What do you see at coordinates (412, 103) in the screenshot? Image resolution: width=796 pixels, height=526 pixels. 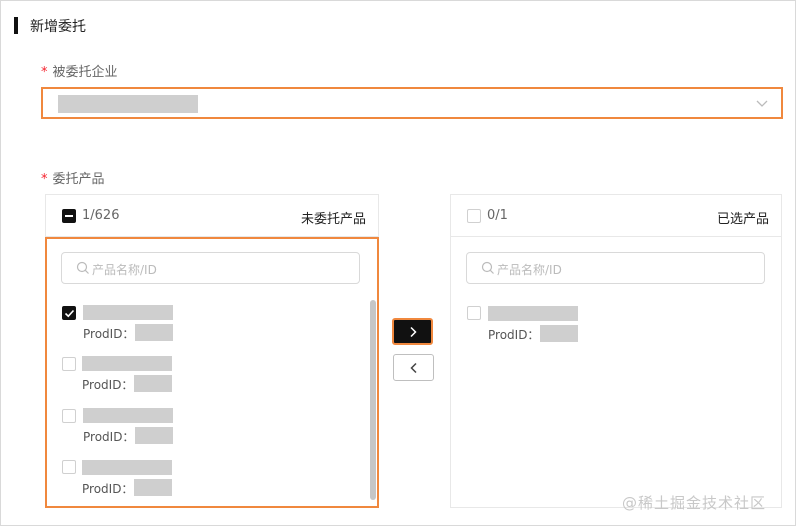 I see `enterprise-select` at bounding box center [412, 103].